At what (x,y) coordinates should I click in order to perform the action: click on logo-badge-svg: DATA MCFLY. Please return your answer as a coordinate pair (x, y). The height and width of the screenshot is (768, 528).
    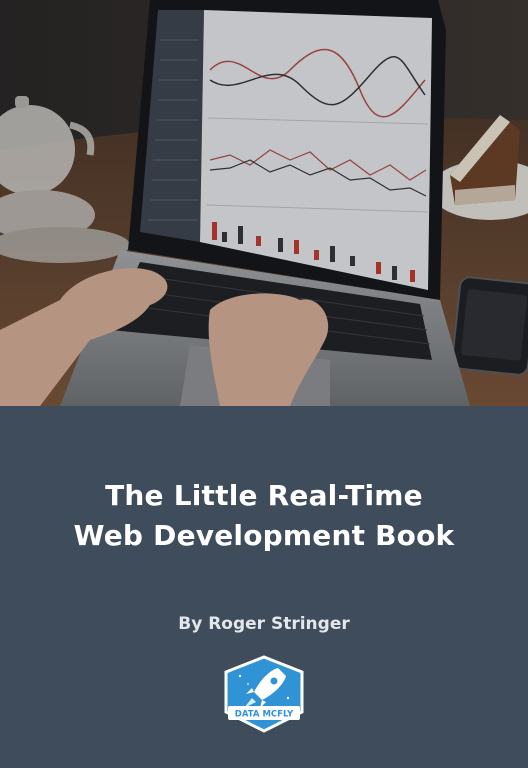
    Looking at the image, I should click on (264, 694).